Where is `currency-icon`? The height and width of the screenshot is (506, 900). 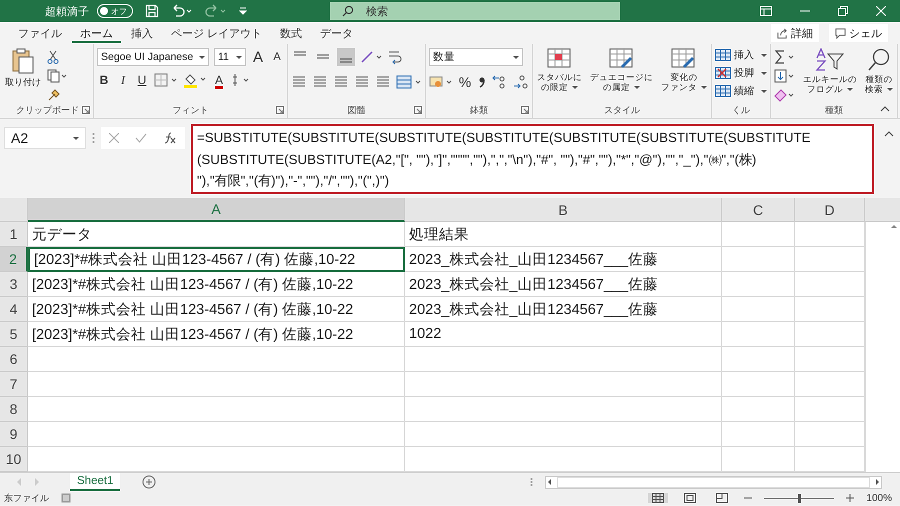
currency-icon is located at coordinates (441, 82).